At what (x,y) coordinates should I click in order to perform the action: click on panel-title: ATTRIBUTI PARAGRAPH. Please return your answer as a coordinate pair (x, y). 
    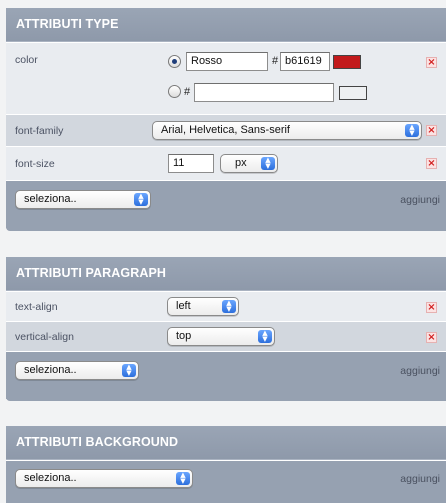
    Looking at the image, I should click on (226, 274).